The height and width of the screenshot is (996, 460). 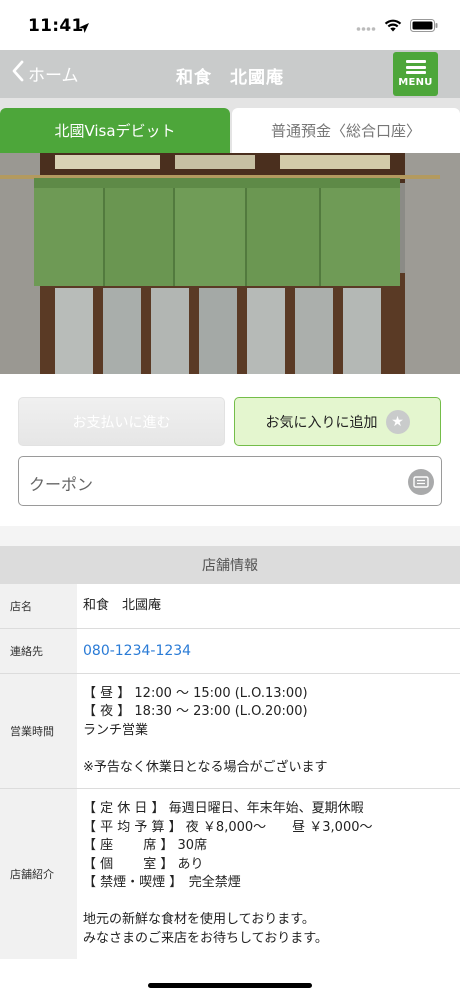 I want to click on location-arrow-icon, so click(x=84, y=28).